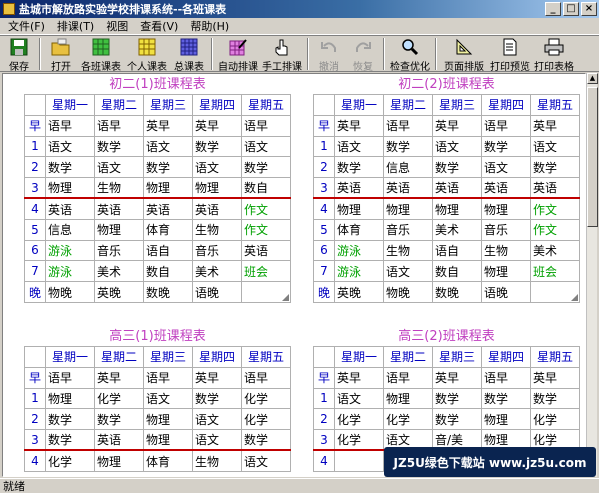 The height and width of the screenshot is (493, 599). I want to click on close-button: ×, so click(589, 9).